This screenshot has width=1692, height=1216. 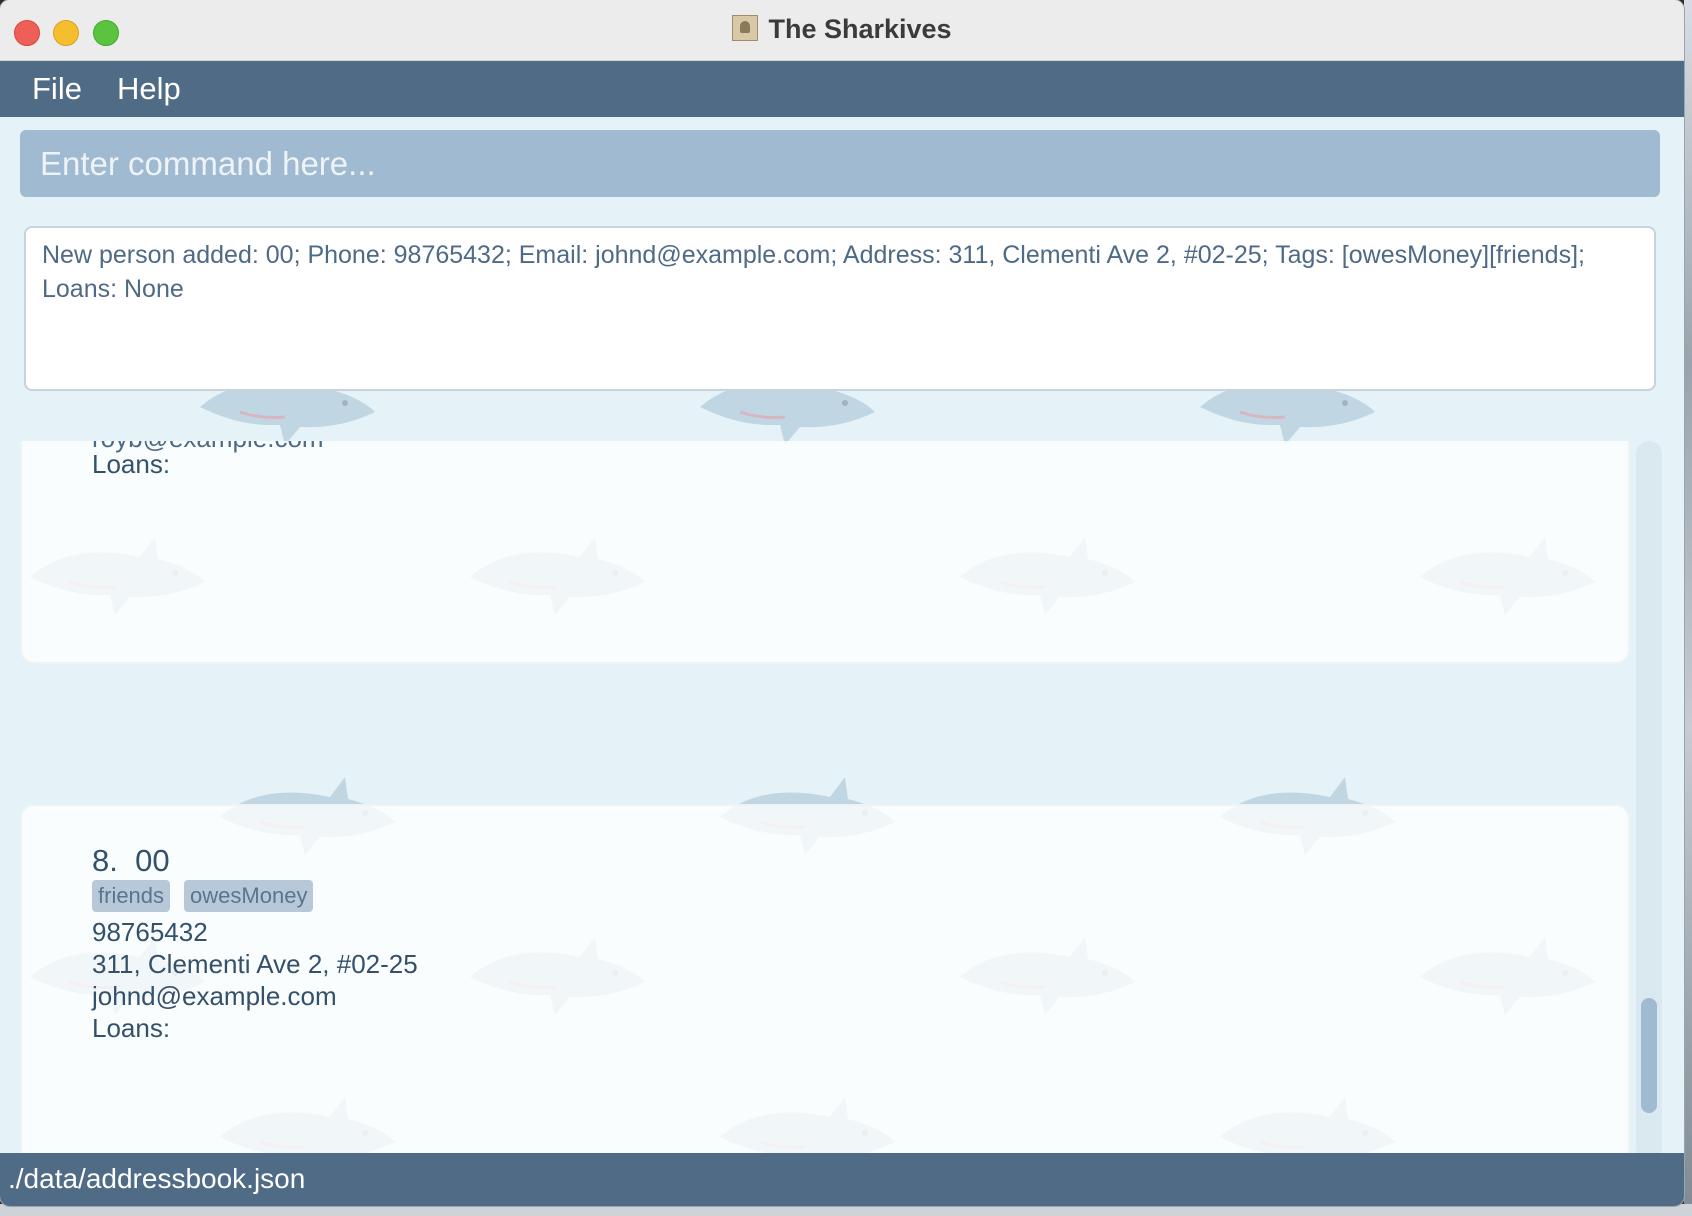 I want to click on window-title-wrap: The Sharkives, so click(x=842, y=29).